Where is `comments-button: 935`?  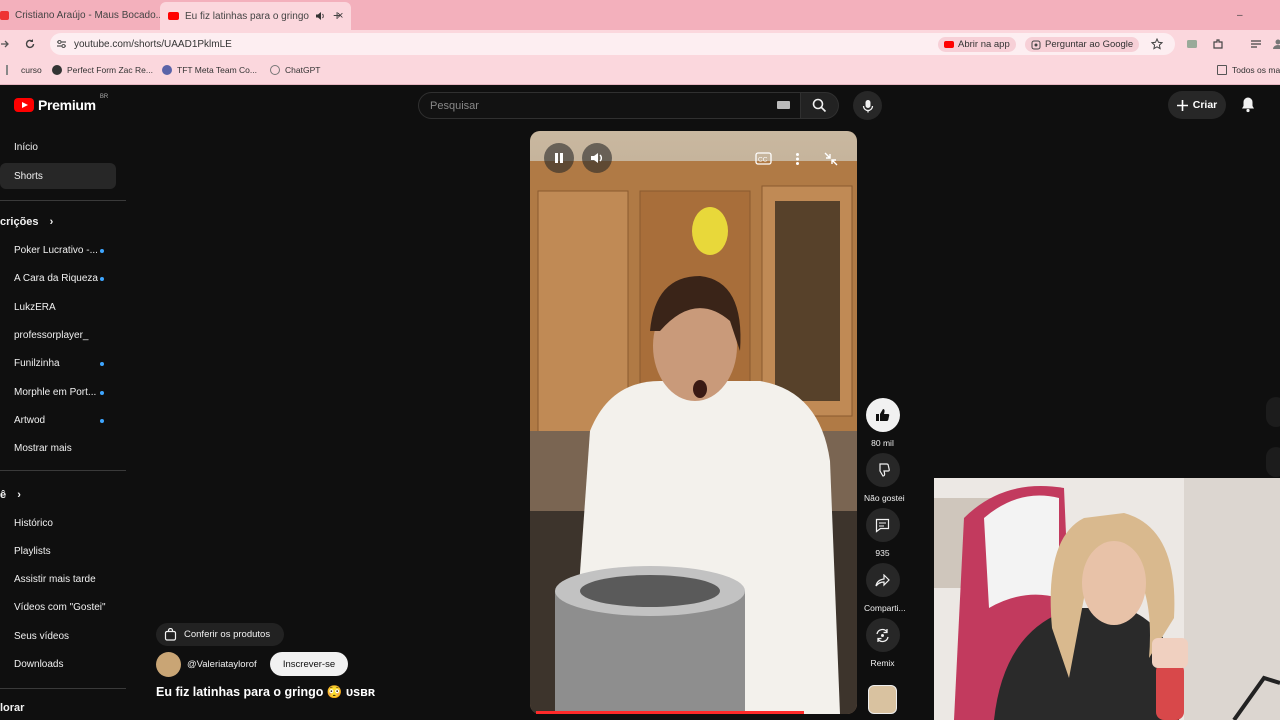 comments-button: 935 is located at coordinates (882, 533).